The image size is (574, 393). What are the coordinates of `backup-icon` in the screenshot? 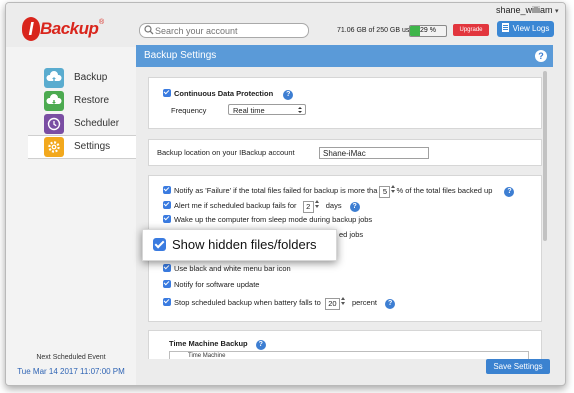 It's located at (54, 78).